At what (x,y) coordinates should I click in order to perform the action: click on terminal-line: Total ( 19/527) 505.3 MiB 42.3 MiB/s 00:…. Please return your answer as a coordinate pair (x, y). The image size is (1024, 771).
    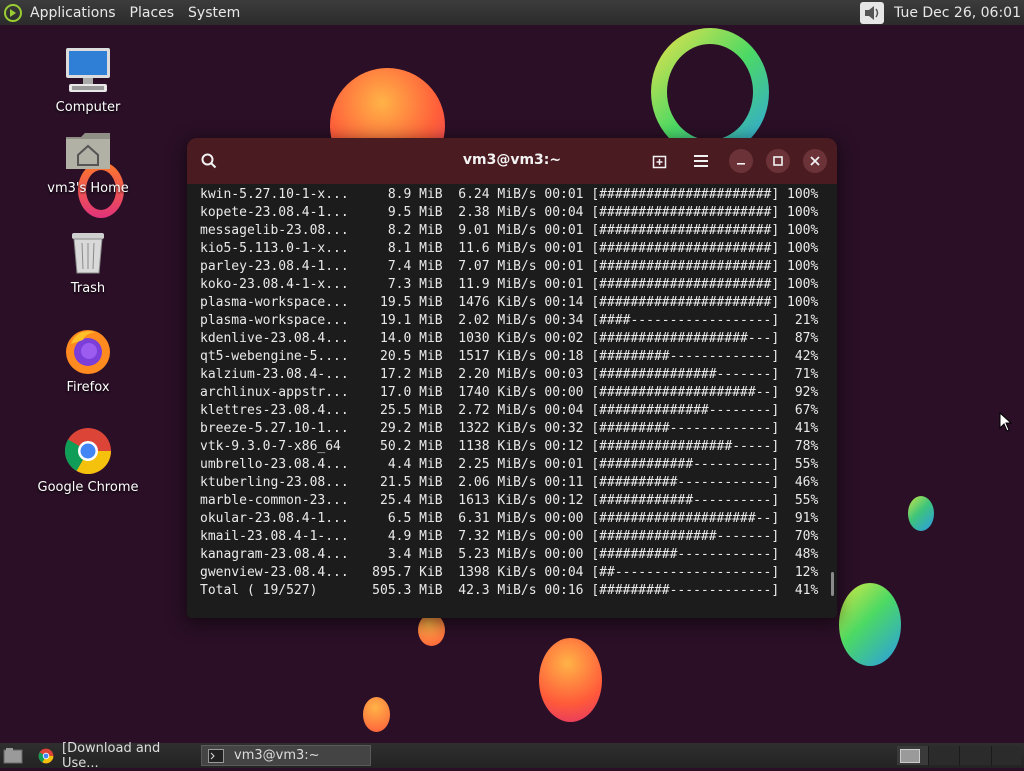
    Looking at the image, I should click on (509, 590).